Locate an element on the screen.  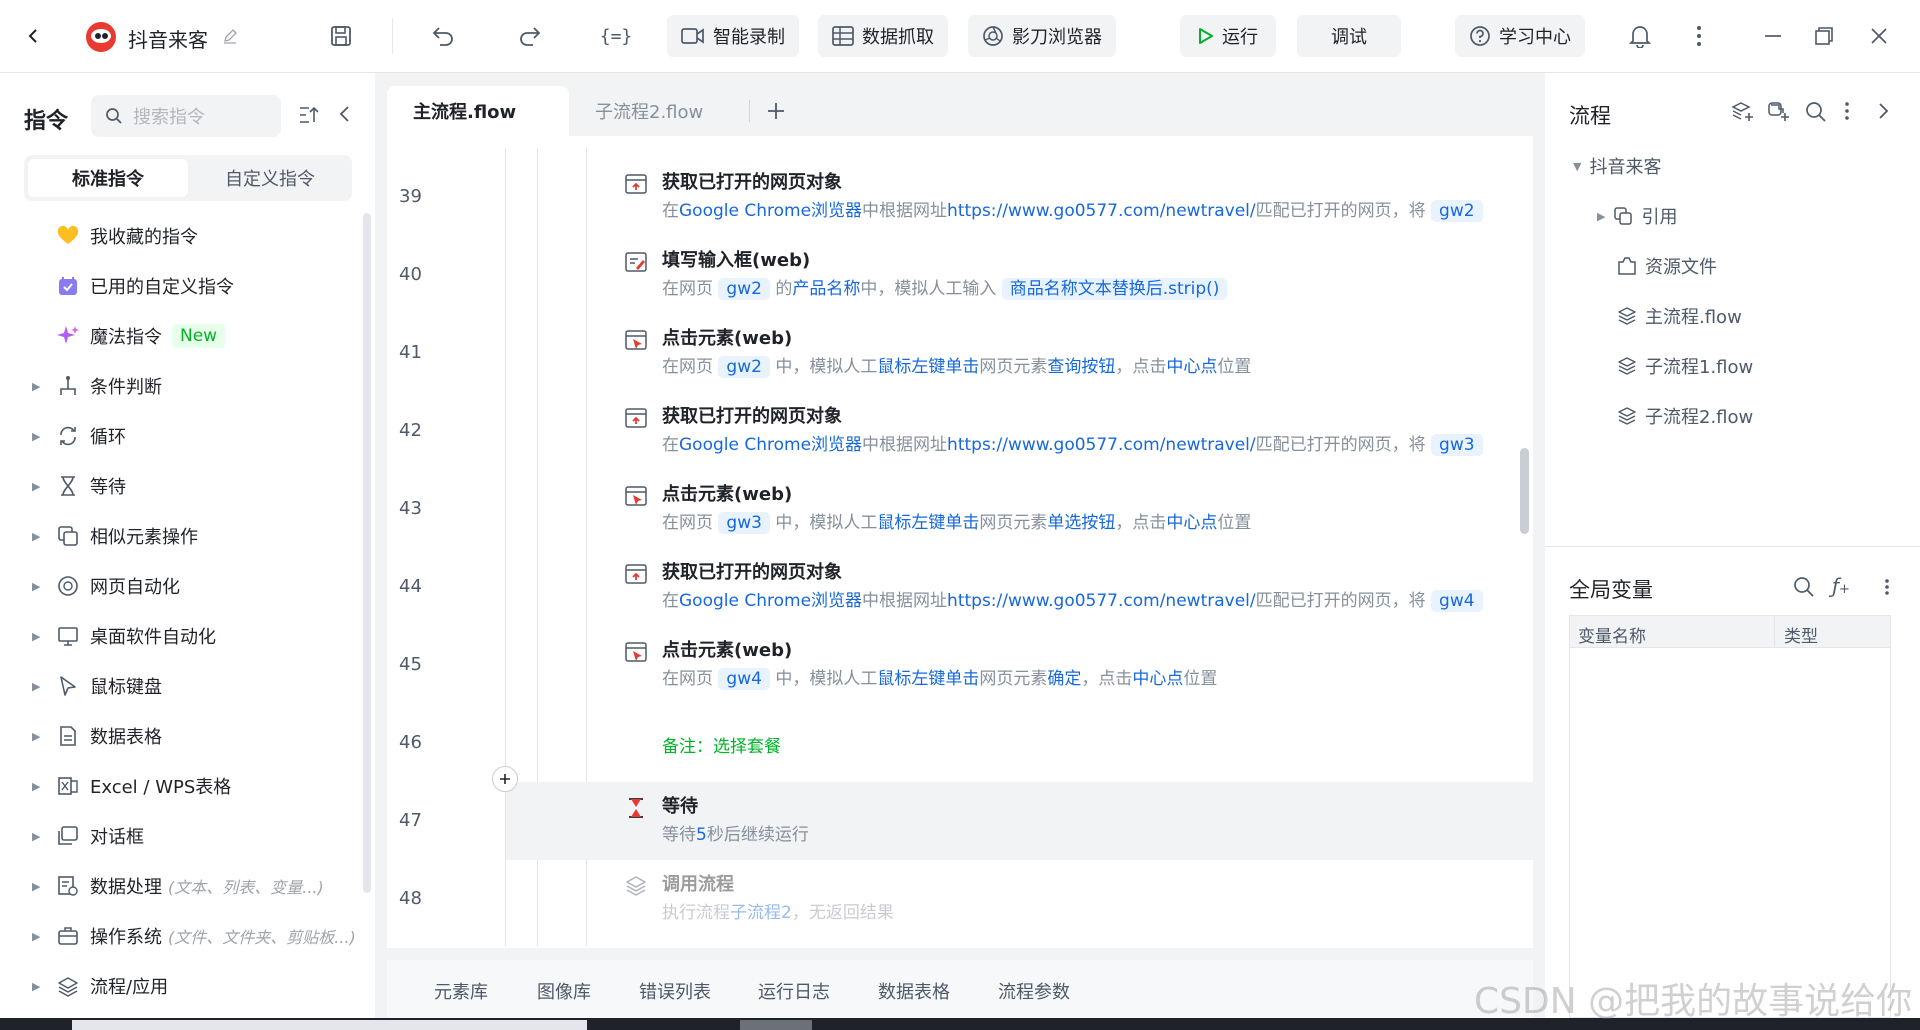
command-item-used-custom: 已用的自定义指令 is located at coordinates (180, 286).